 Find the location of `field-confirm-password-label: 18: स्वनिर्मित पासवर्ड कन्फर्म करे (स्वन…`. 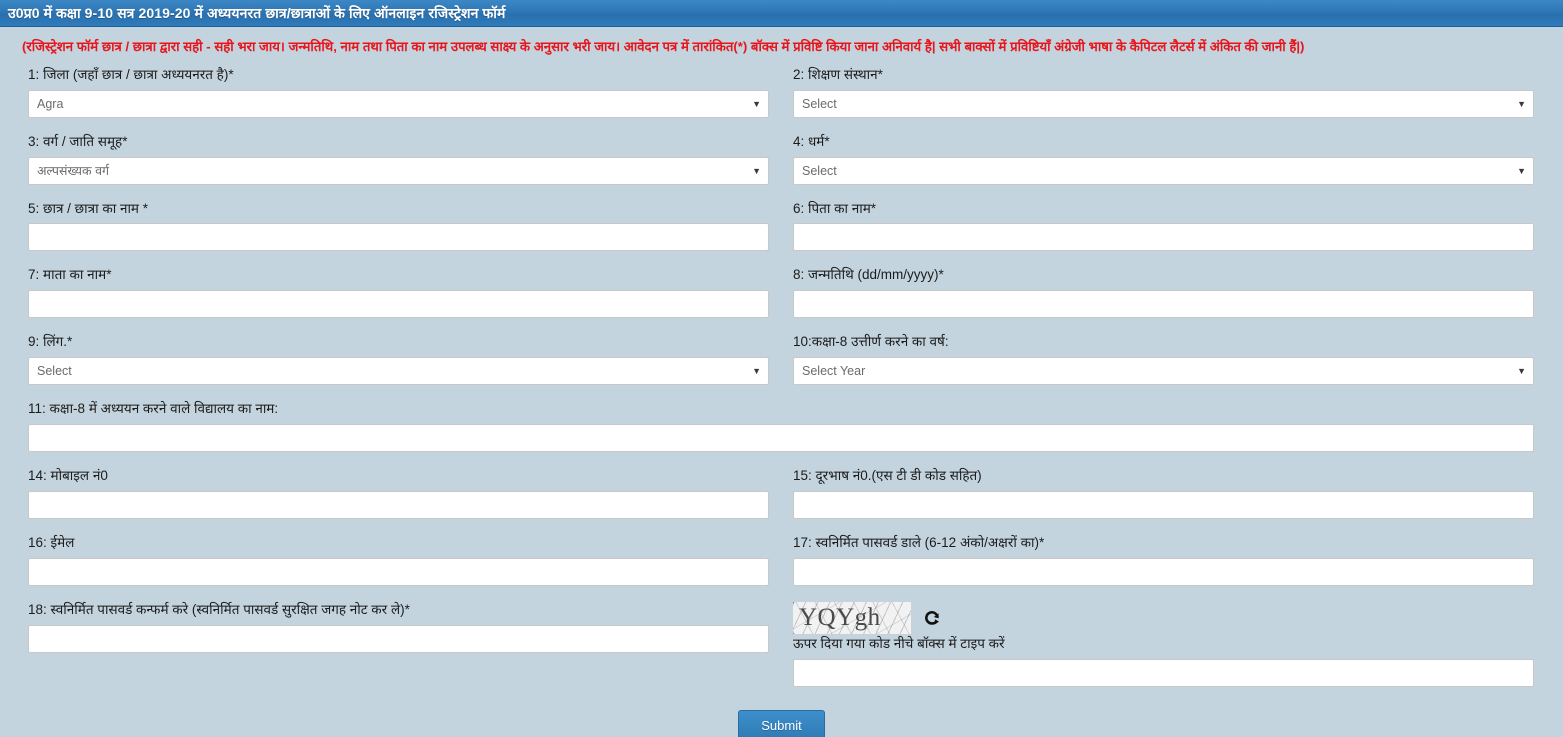

field-confirm-password-label: 18: स्वनिर्मित पासवर्ड कन्फर्म करे (स्वन… is located at coordinates (219, 609).